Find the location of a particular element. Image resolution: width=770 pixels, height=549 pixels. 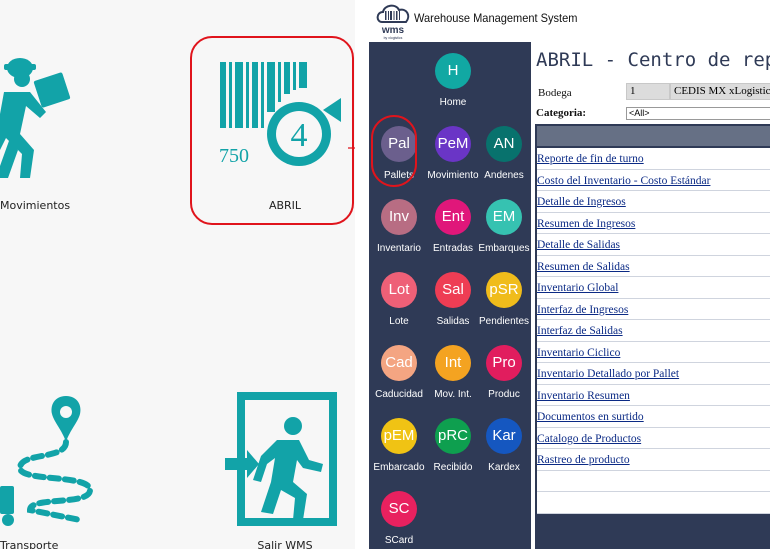

menu-item-movimiento: PeM Movimiento is located at coordinates (453, 153).